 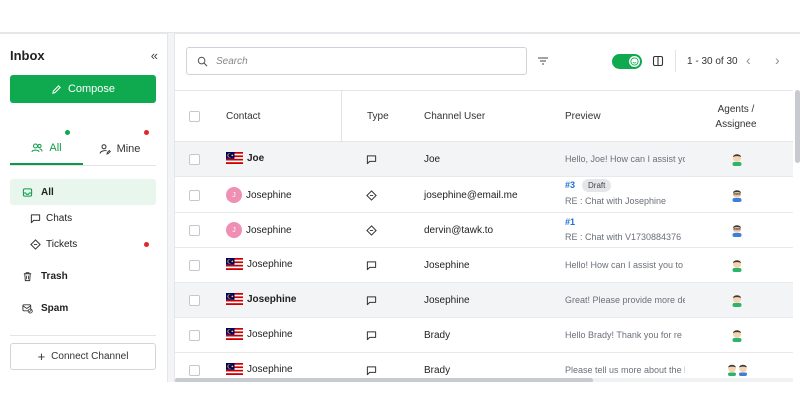 What do you see at coordinates (570, 185) in the screenshot?
I see `ticket-id: #3` at bounding box center [570, 185].